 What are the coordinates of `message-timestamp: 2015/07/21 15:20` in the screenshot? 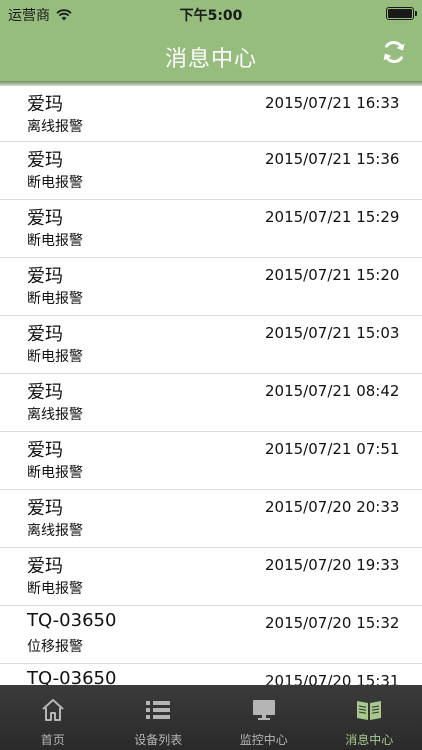 It's located at (332, 275).